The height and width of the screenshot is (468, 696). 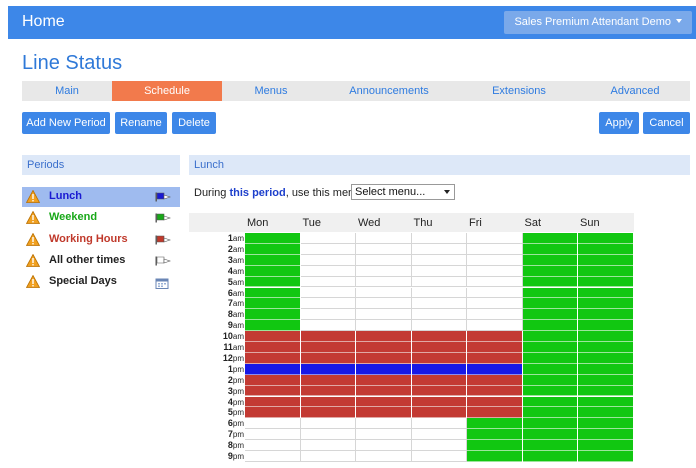 I want to click on apply-button: Apply, so click(x=619, y=123).